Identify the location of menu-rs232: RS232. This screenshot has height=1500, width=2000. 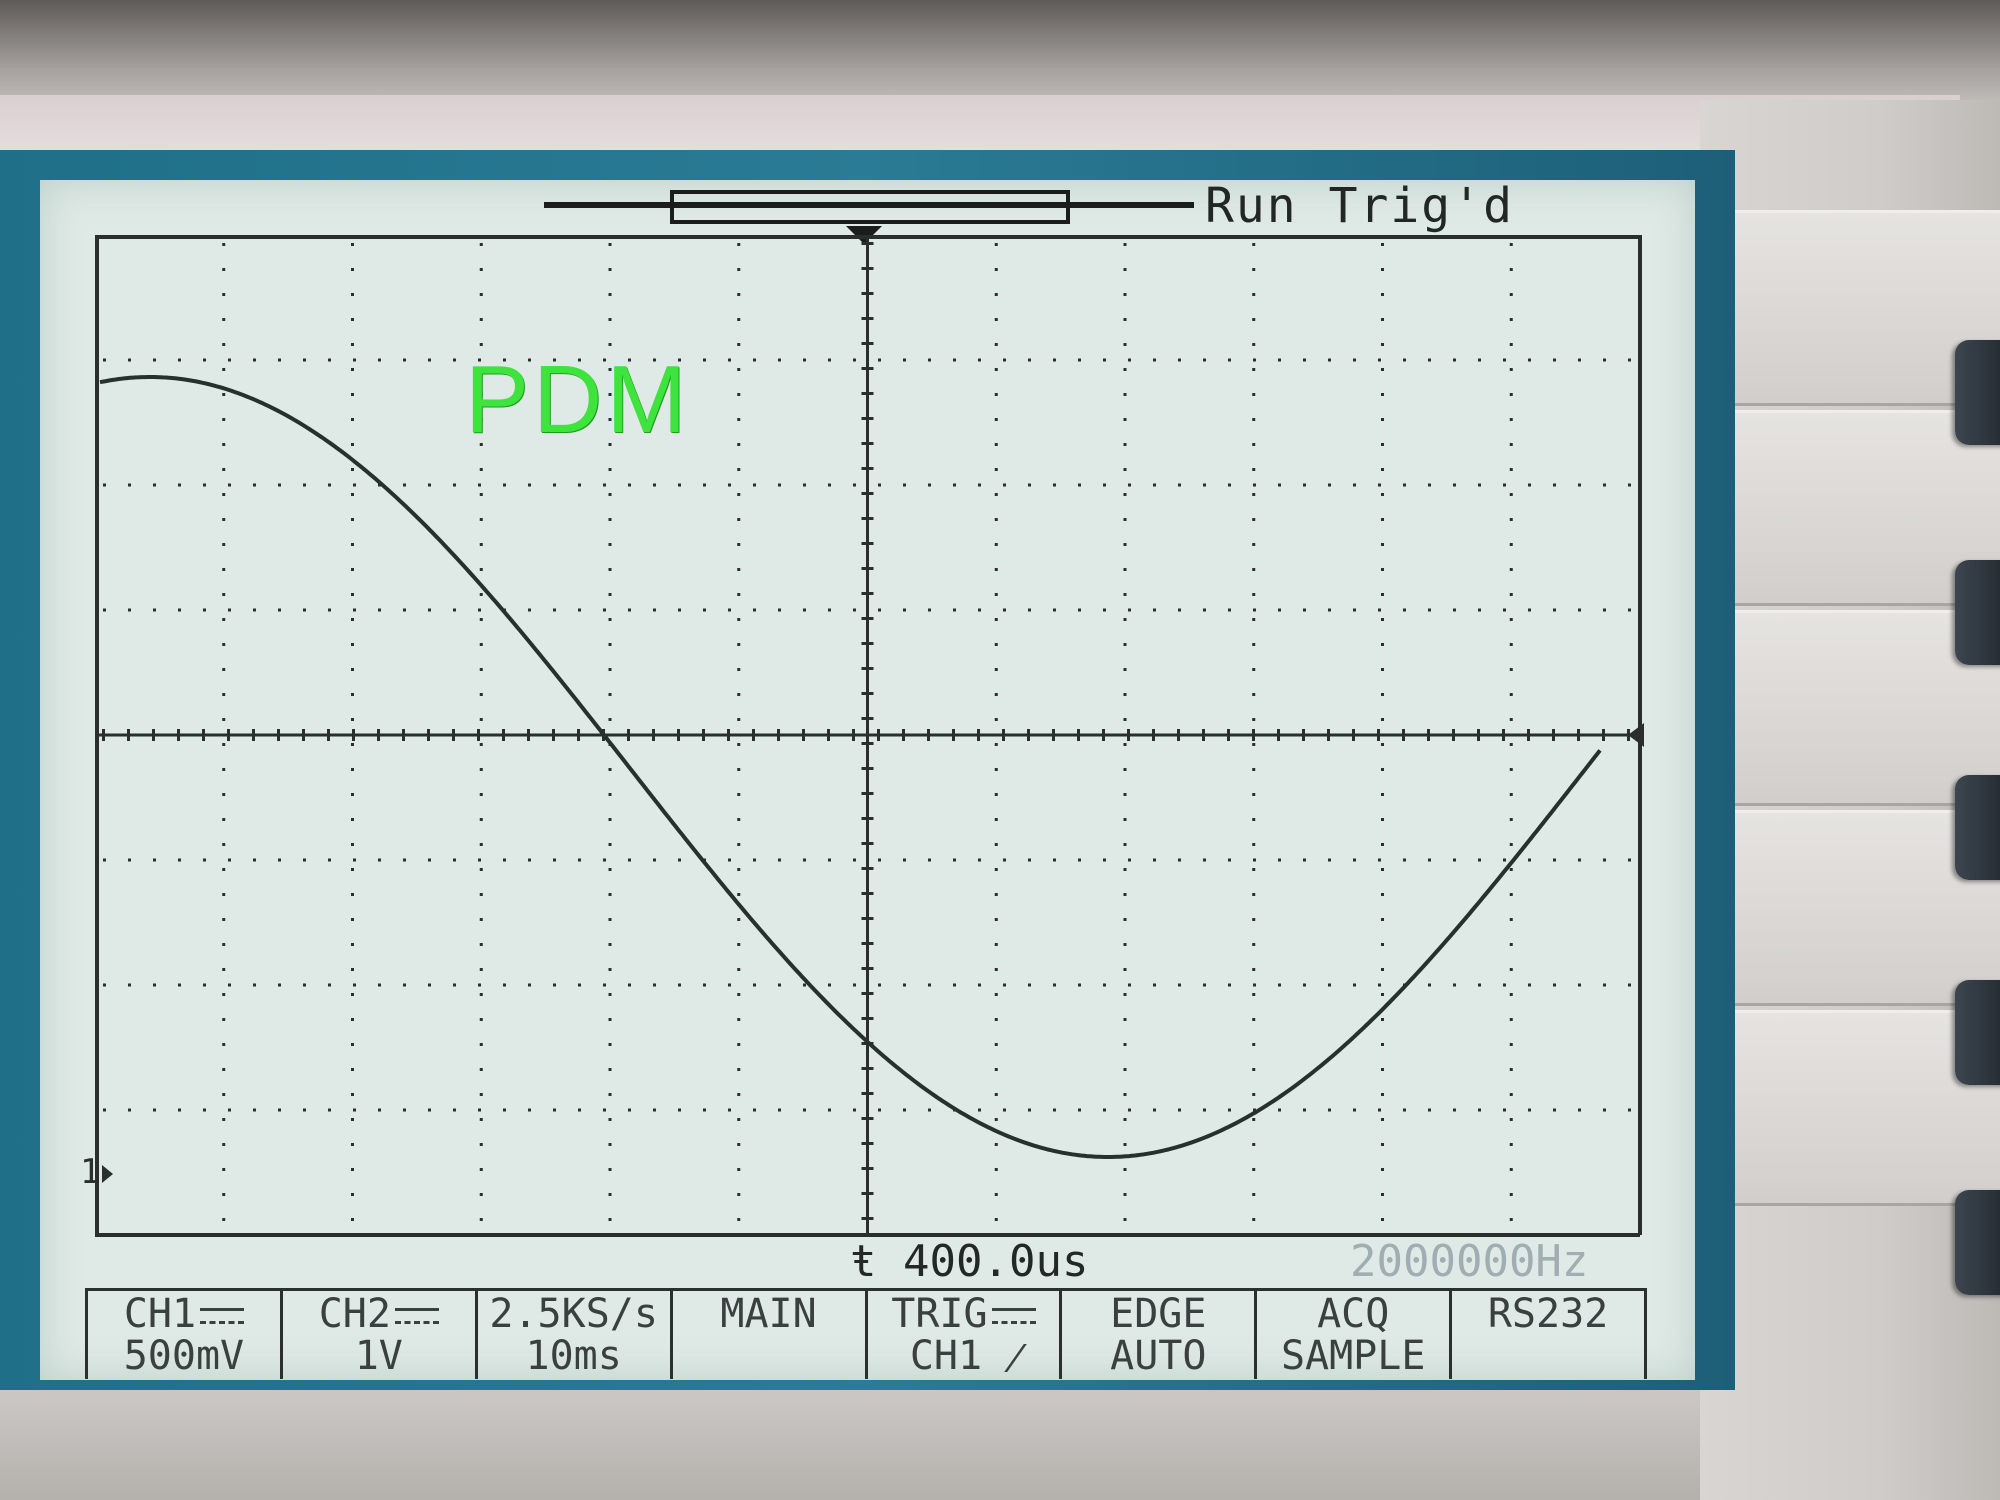
(1548, 1335).